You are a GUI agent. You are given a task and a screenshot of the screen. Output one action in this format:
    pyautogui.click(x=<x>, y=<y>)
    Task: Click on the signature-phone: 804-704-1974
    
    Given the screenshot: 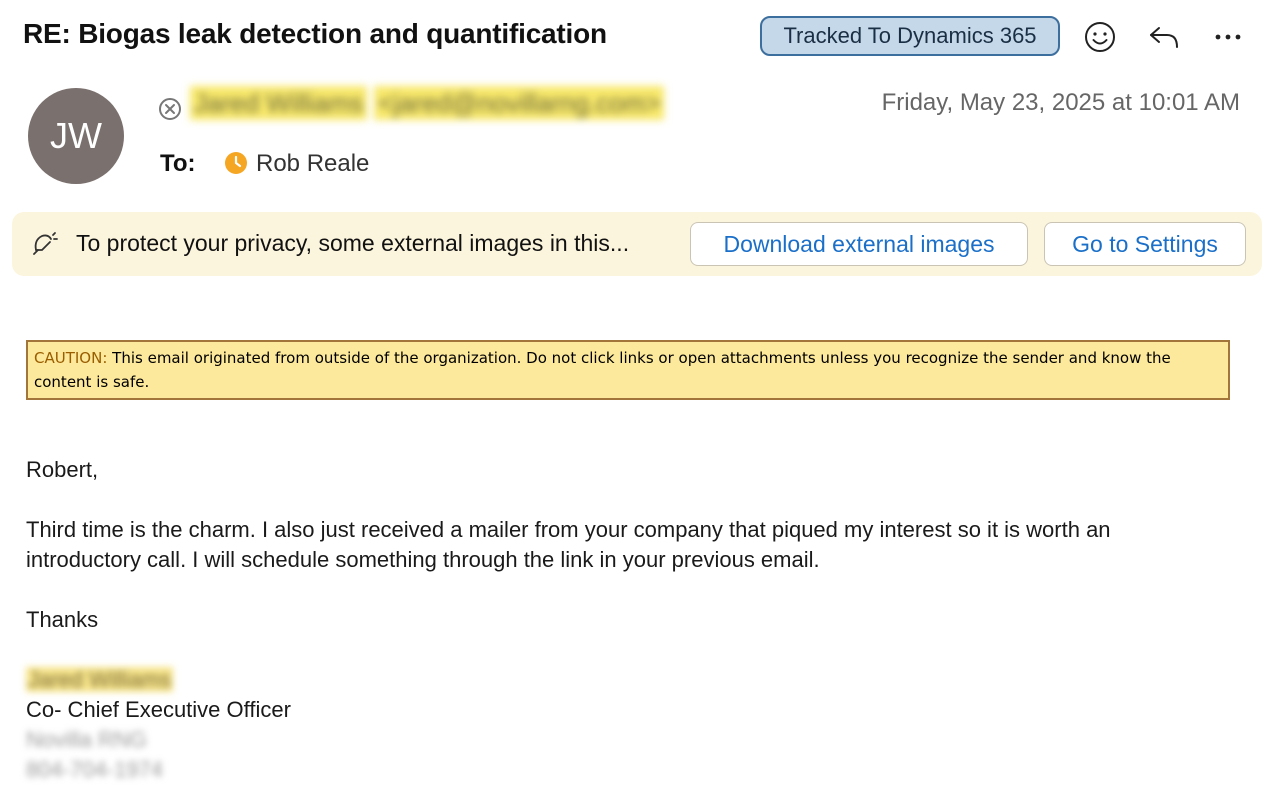 What is the action you would take?
    pyautogui.click(x=95, y=769)
    